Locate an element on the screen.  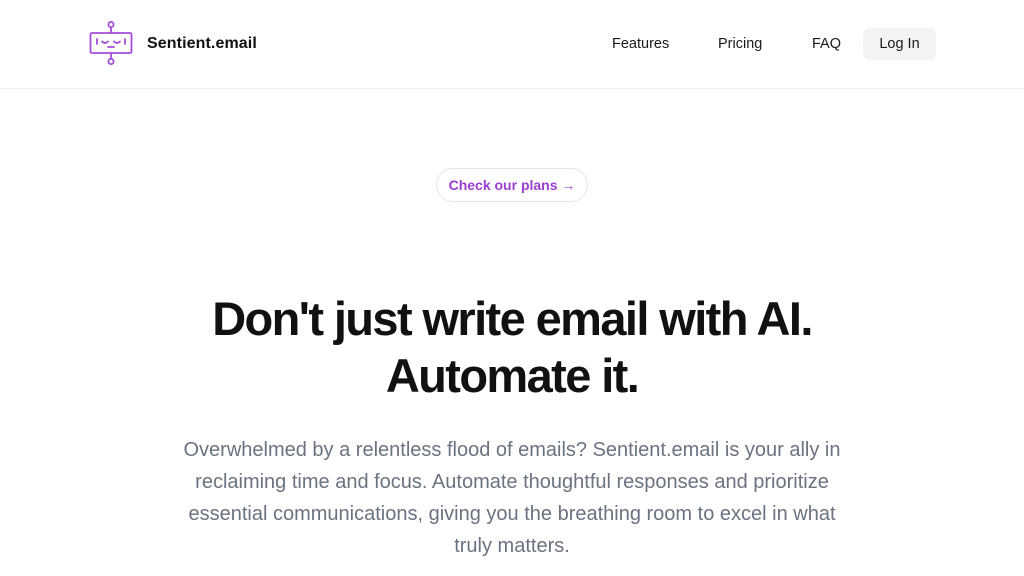
check-plans-link: Check our plans → is located at coordinates (512, 185).